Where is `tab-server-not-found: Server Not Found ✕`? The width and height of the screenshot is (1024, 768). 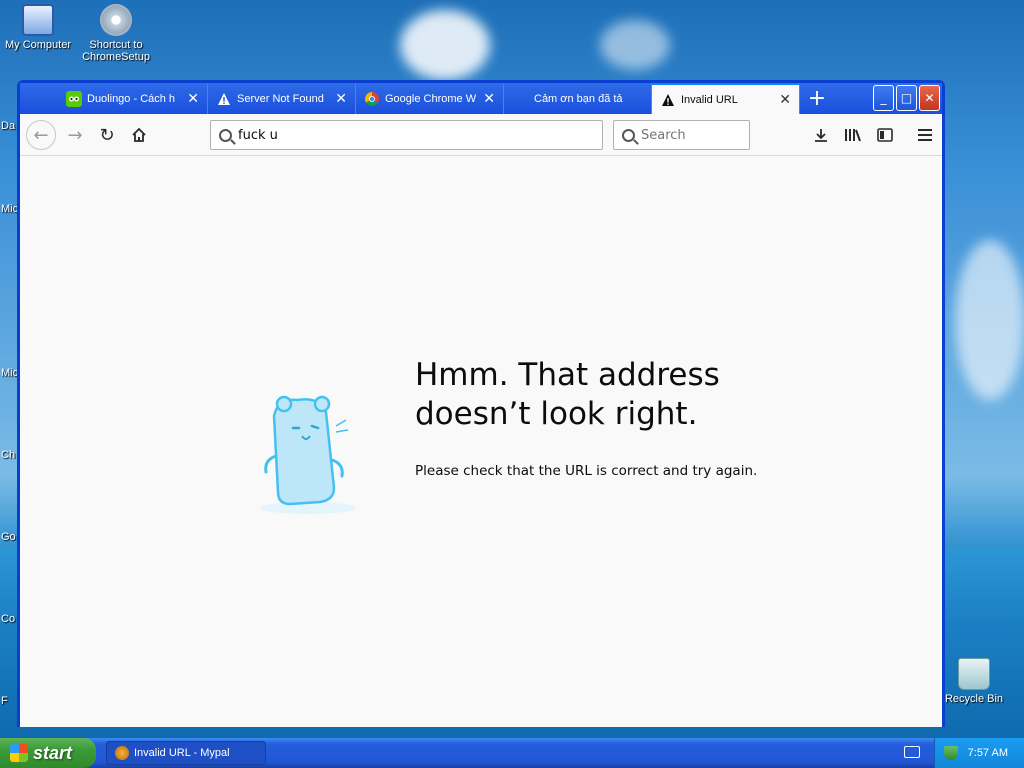
tab-server-not-found: Server Not Found ✕ is located at coordinates (282, 98).